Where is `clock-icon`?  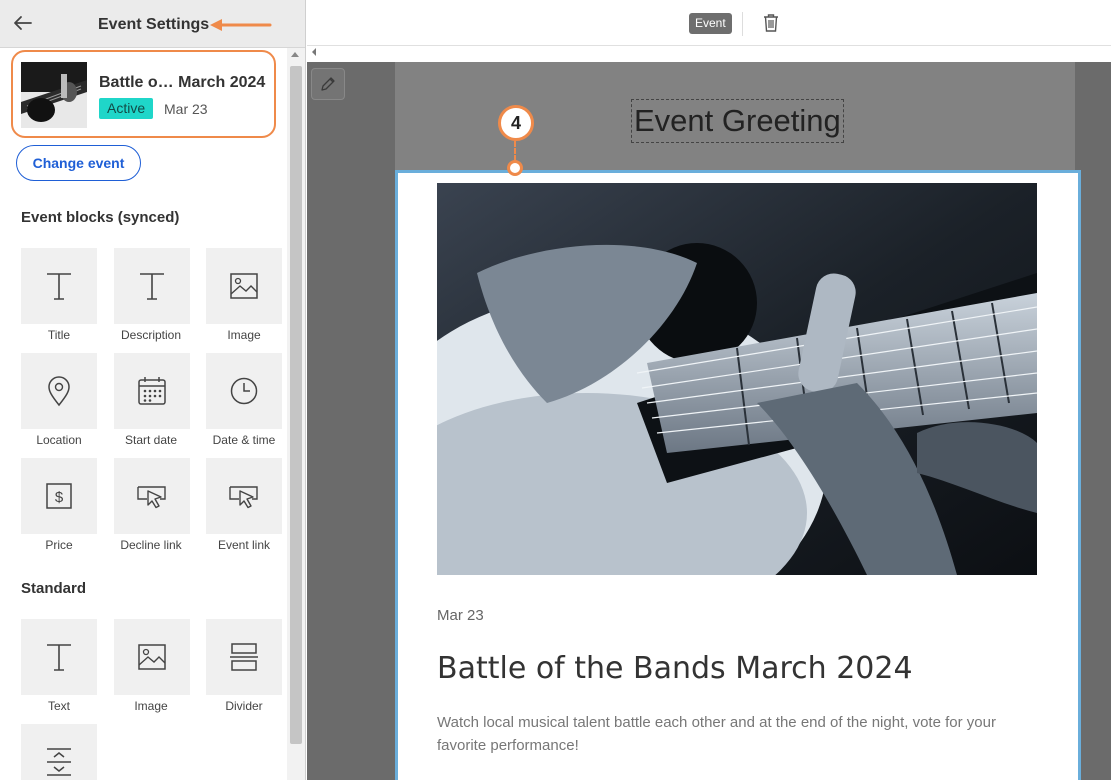
clock-icon is located at coordinates (244, 391).